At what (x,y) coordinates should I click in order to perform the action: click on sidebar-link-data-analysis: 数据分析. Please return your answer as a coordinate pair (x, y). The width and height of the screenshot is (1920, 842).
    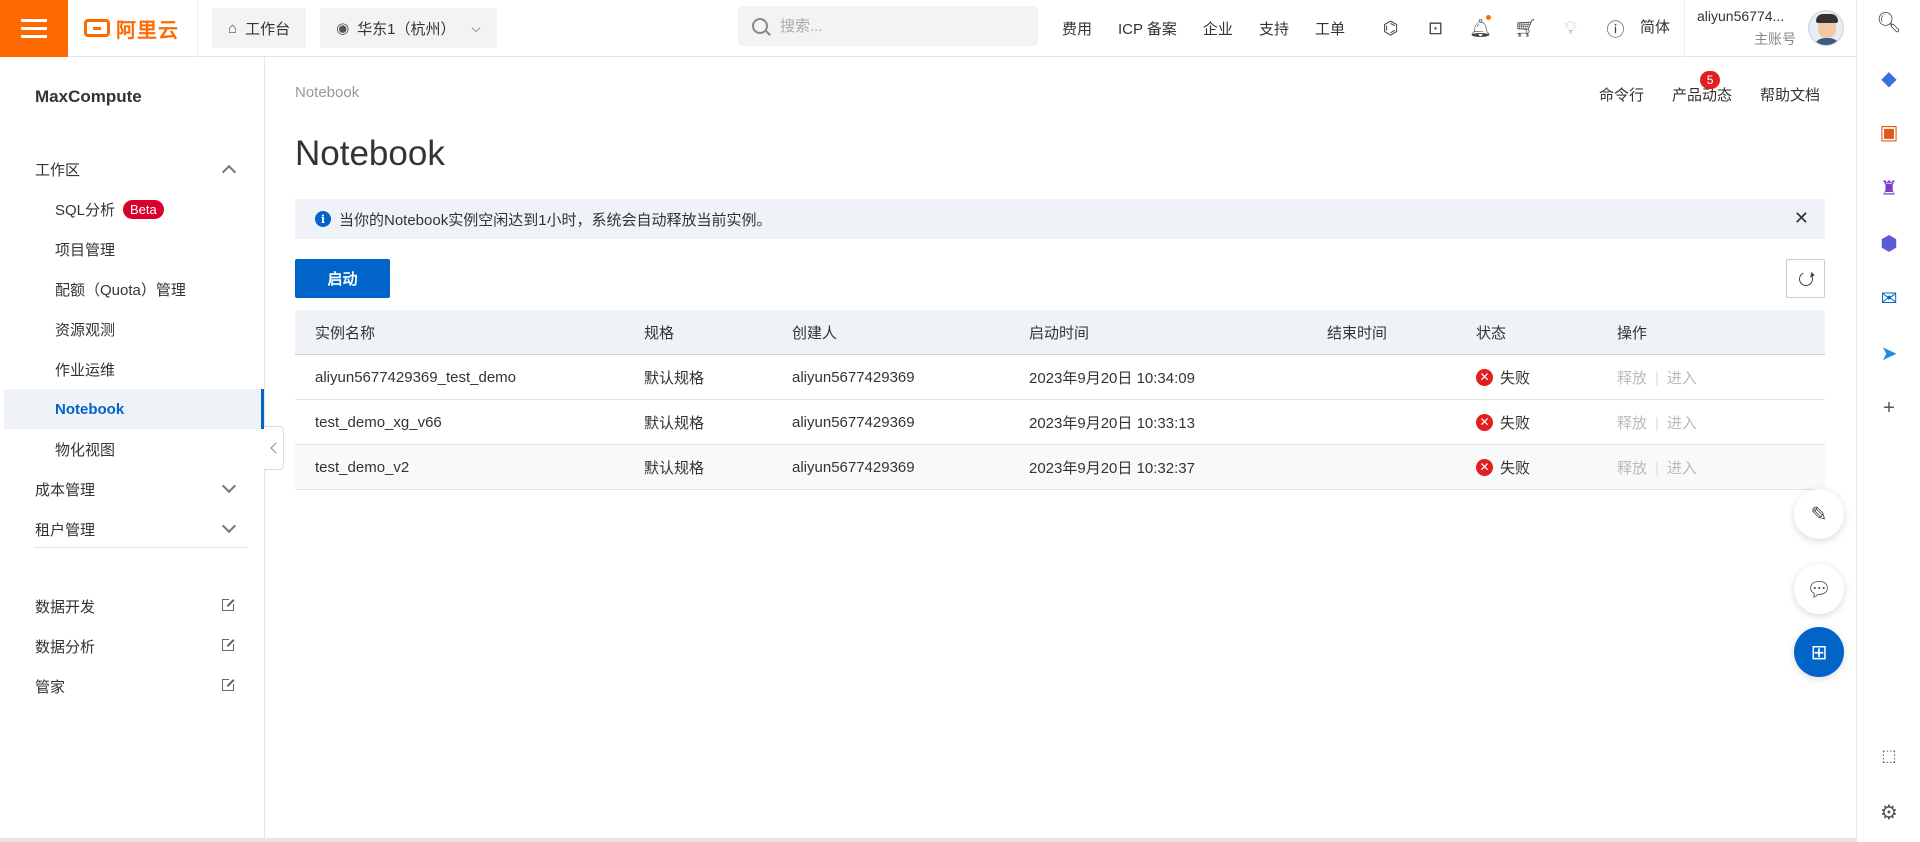
    Looking at the image, I should click on (134, 646).